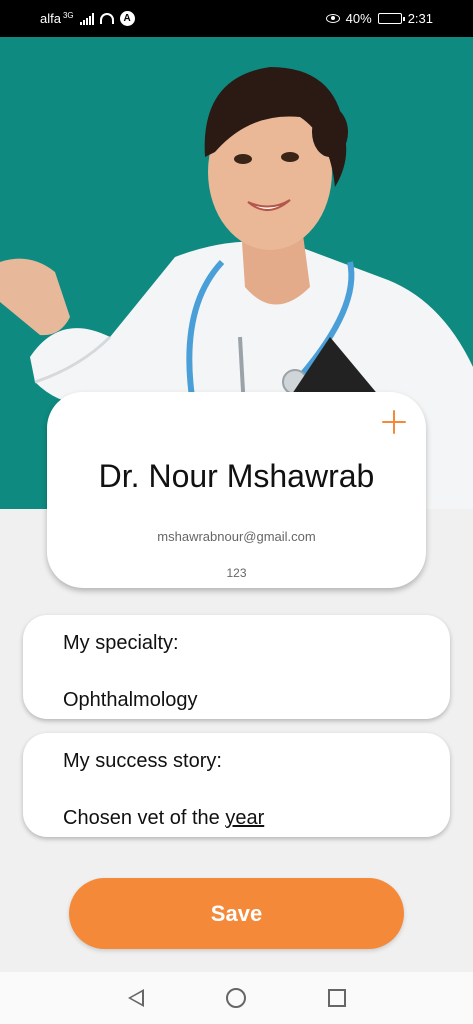 The width and height of the screenshot is (473, 1024). What do you see at coordinates (106, 18) in the screenshot?
I see `wifi-icon` at bounding box center [106, 18].